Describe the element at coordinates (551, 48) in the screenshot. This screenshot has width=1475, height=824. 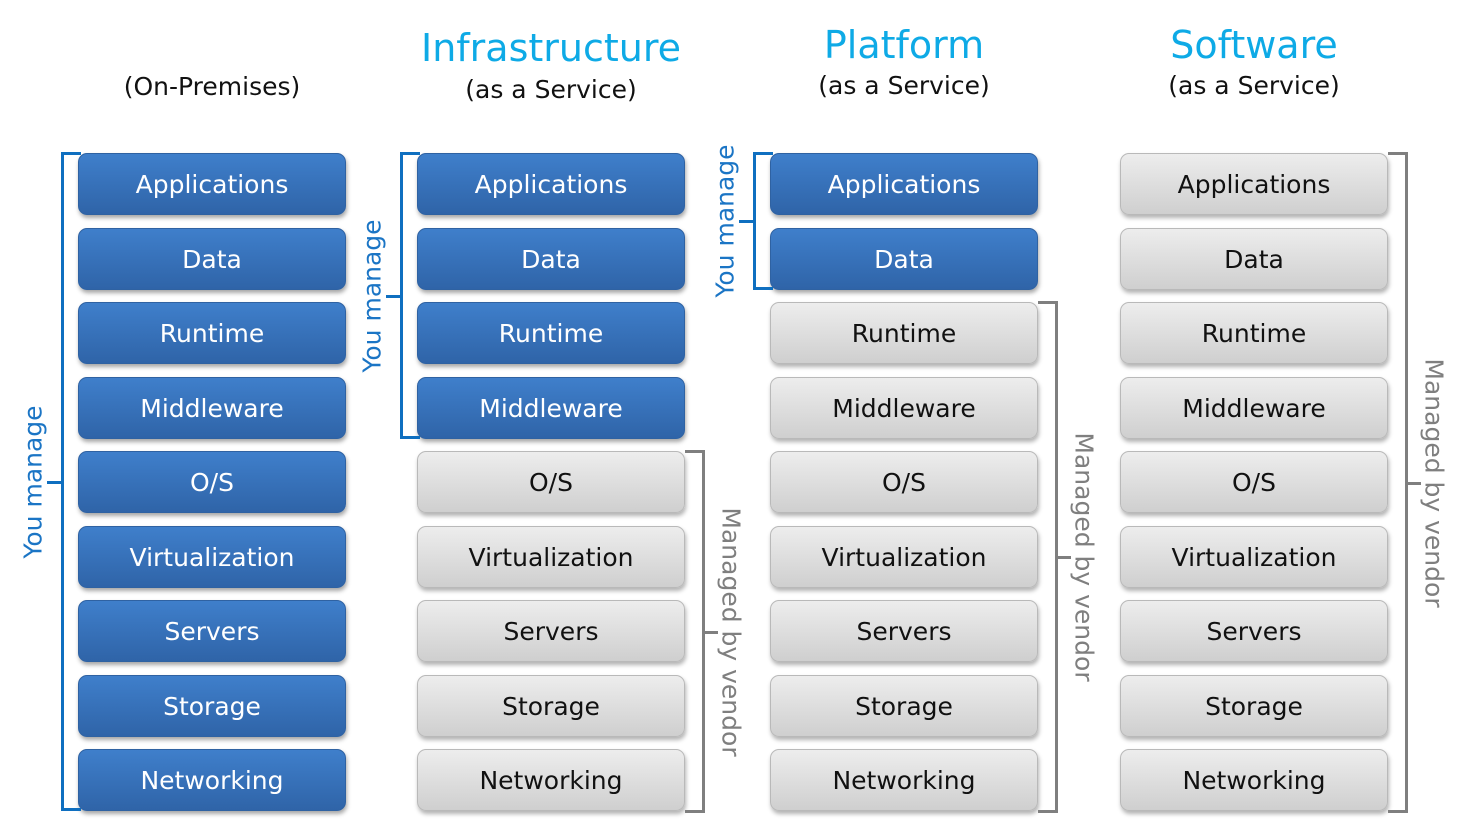
I see `column-title: Infrastructure` at that location.